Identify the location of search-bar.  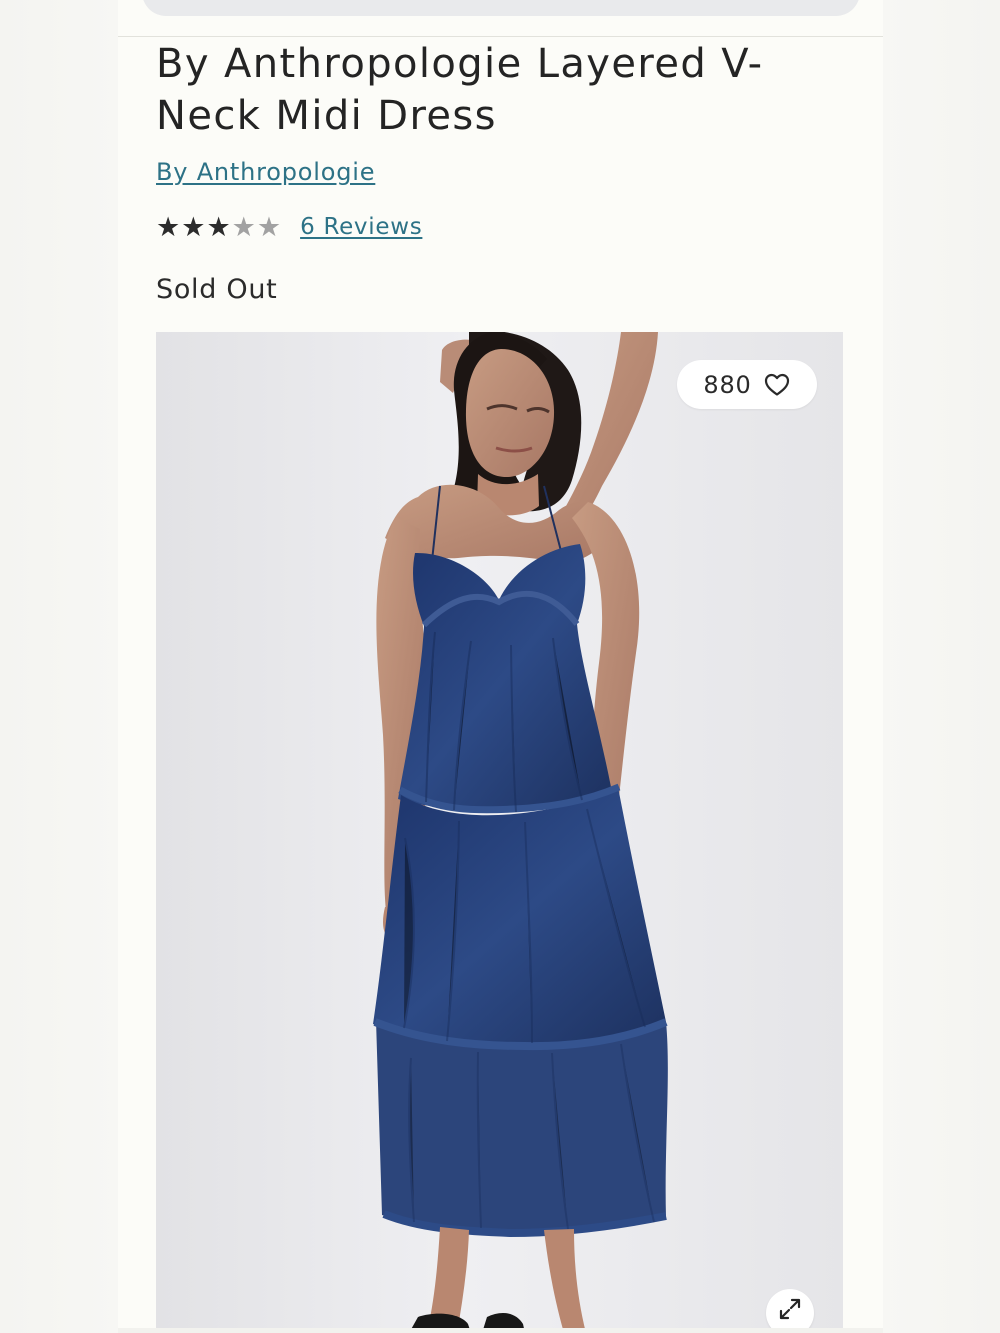
(501, 8).